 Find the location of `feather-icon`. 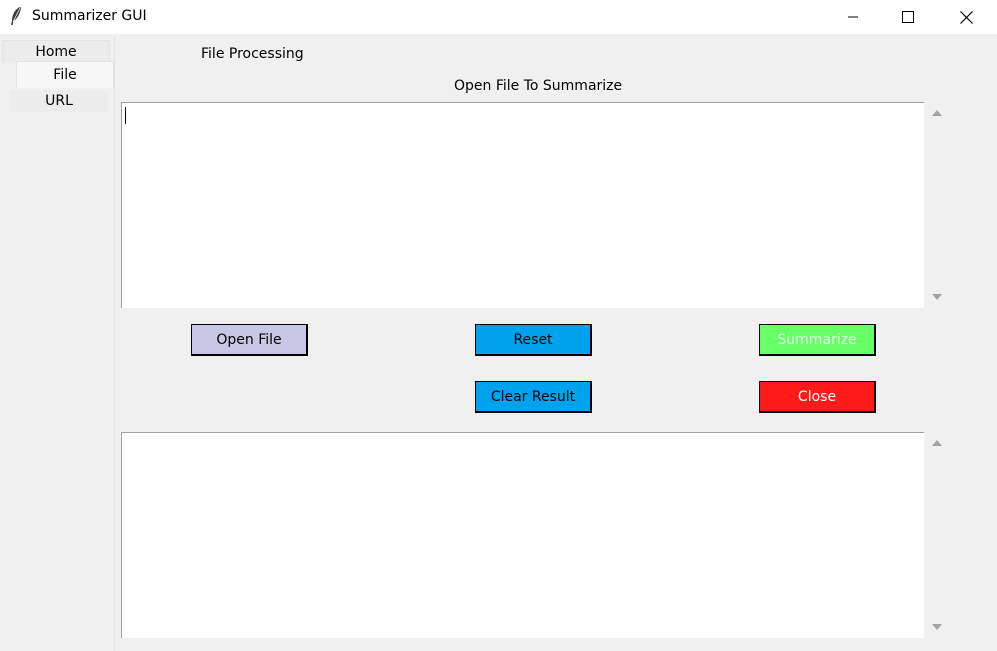

feather-icon is located at coordinates (16, 16).